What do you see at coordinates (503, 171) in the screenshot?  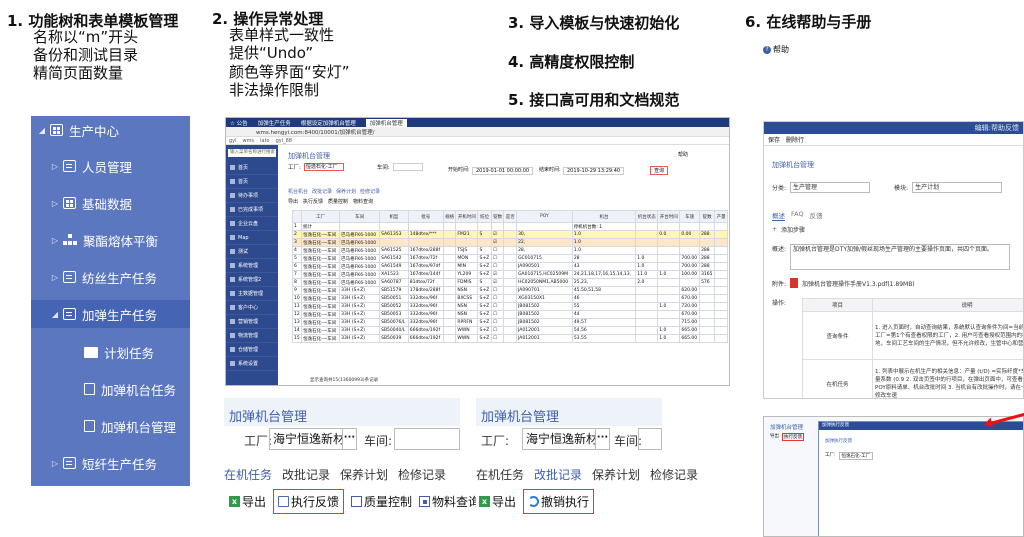 I see `start-time-input: 2019-01-01 00:00:00` at bounding box center [503, 171].